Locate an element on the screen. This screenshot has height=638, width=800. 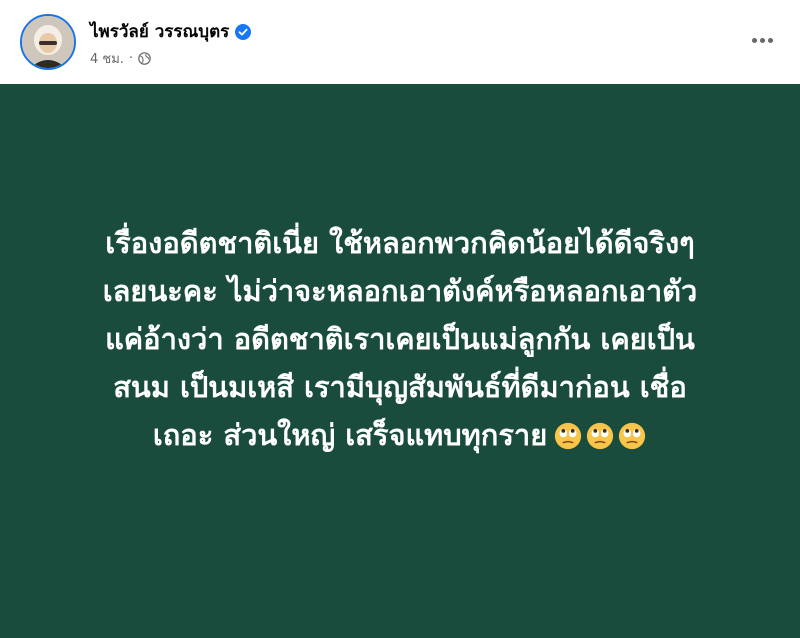
post-meta: 4 ชม. · is located at coordinates (120, 58).